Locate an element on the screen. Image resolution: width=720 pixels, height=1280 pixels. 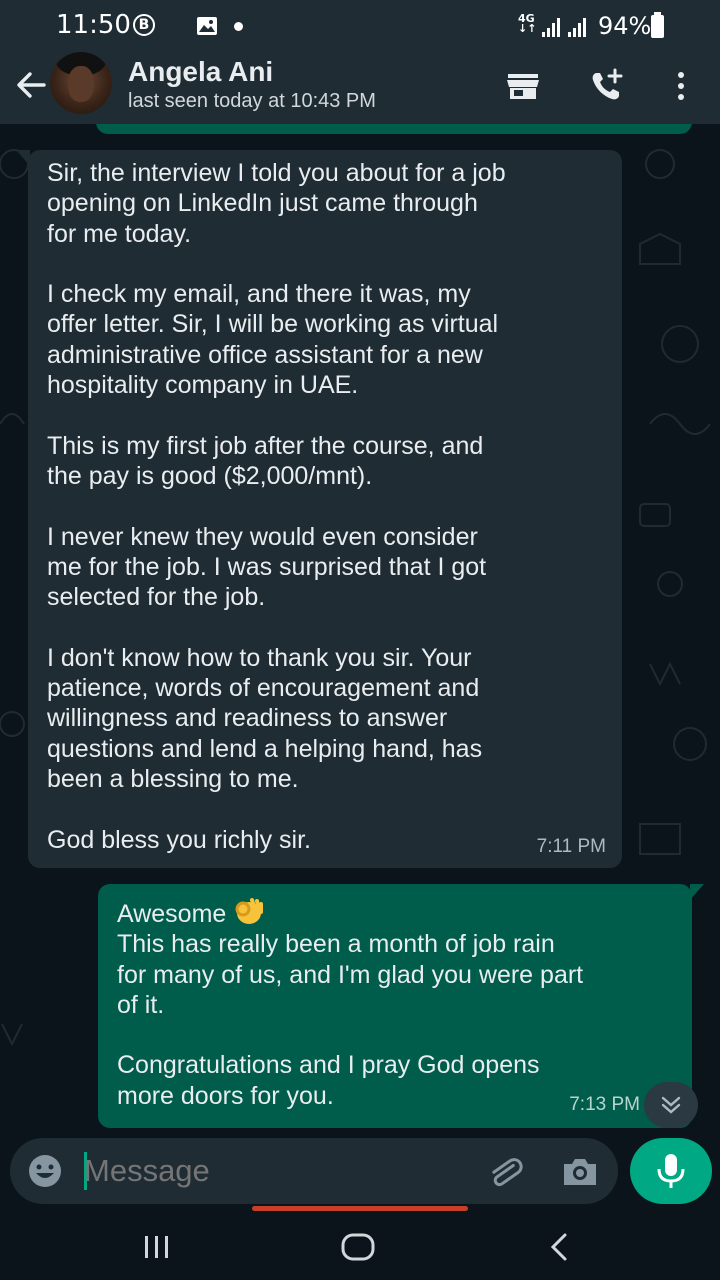
chat-header: Angela Ani last seen today at 10:43 PM is located at coordinates (360, 88).